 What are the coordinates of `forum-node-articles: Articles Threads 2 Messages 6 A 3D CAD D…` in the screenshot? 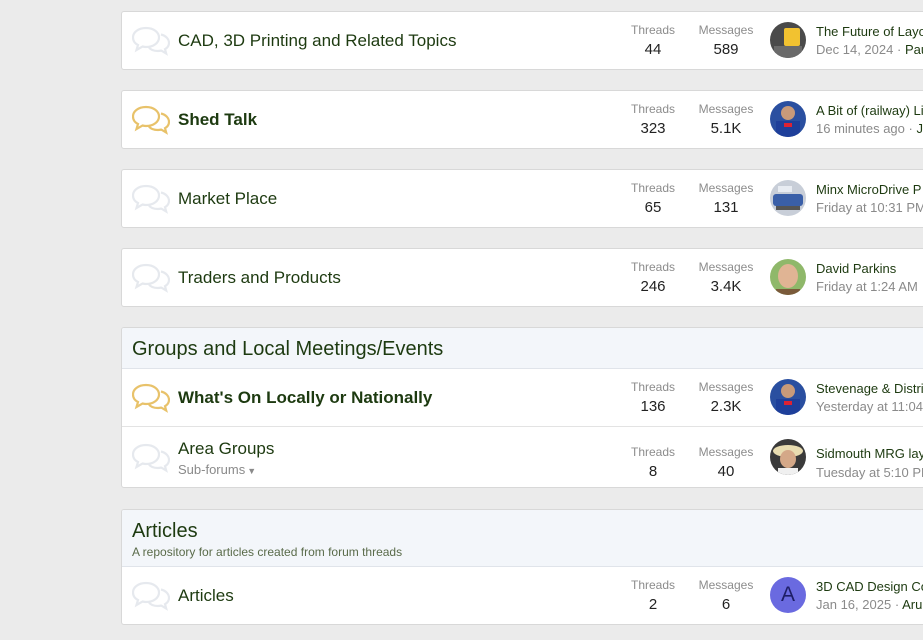 It's located at (522, 595).